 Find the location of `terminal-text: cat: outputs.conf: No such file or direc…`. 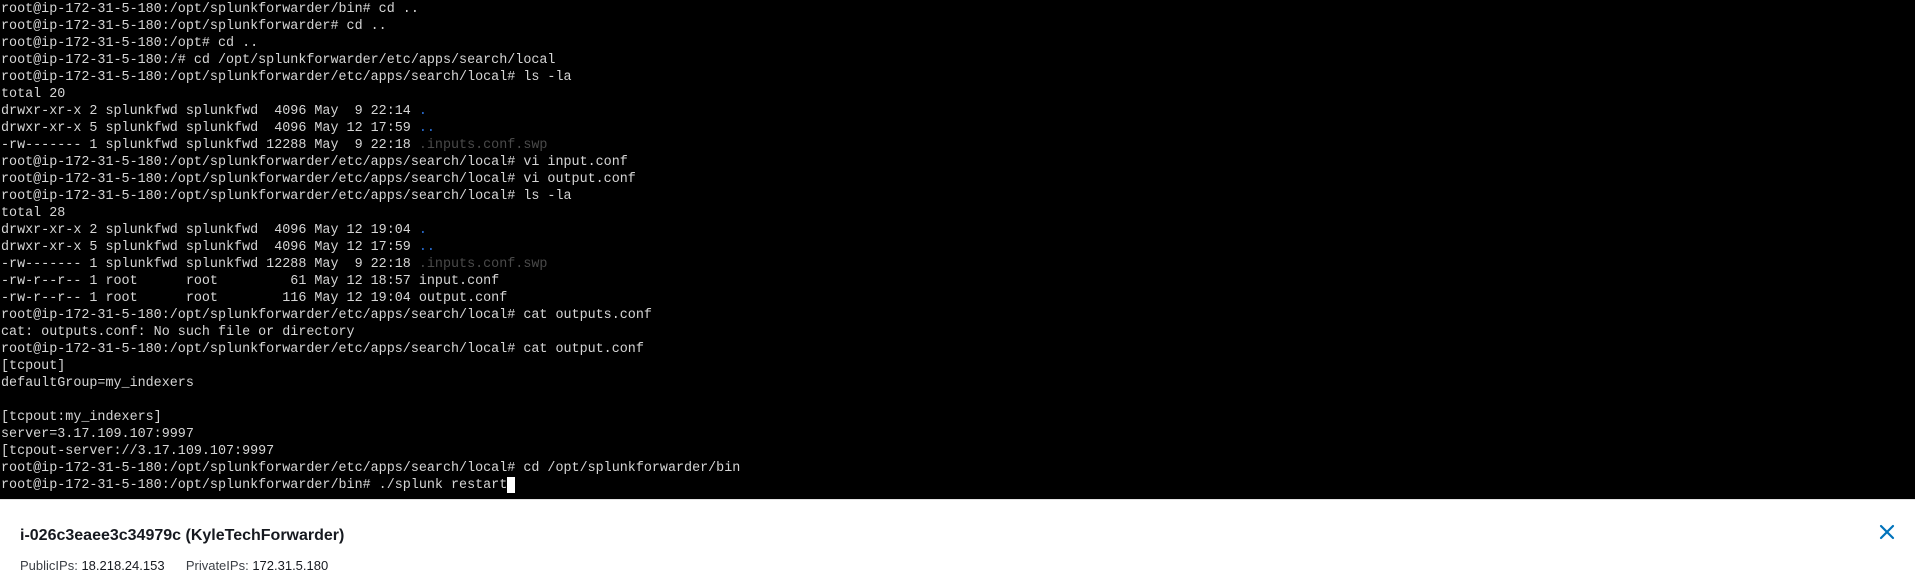

terminal-text: cat: outputs.conf: No such file or direc… is located at coordinates (178, 332).